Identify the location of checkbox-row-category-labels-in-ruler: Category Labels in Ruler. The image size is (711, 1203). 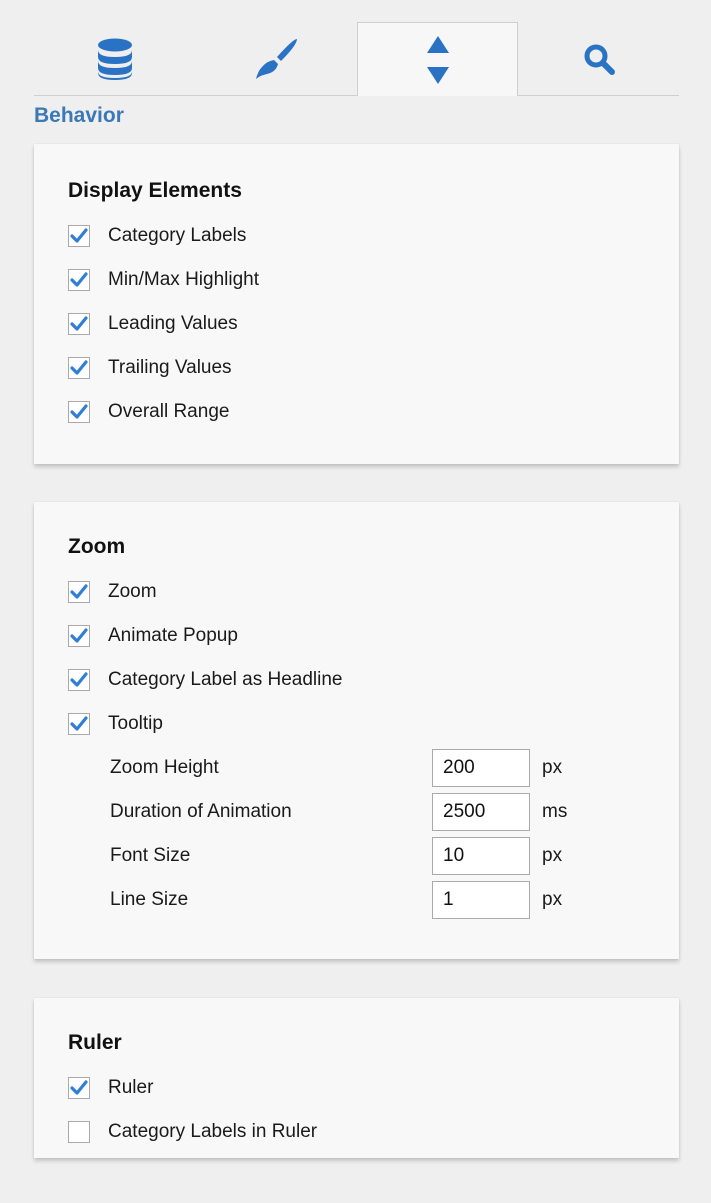
(373, 1132).